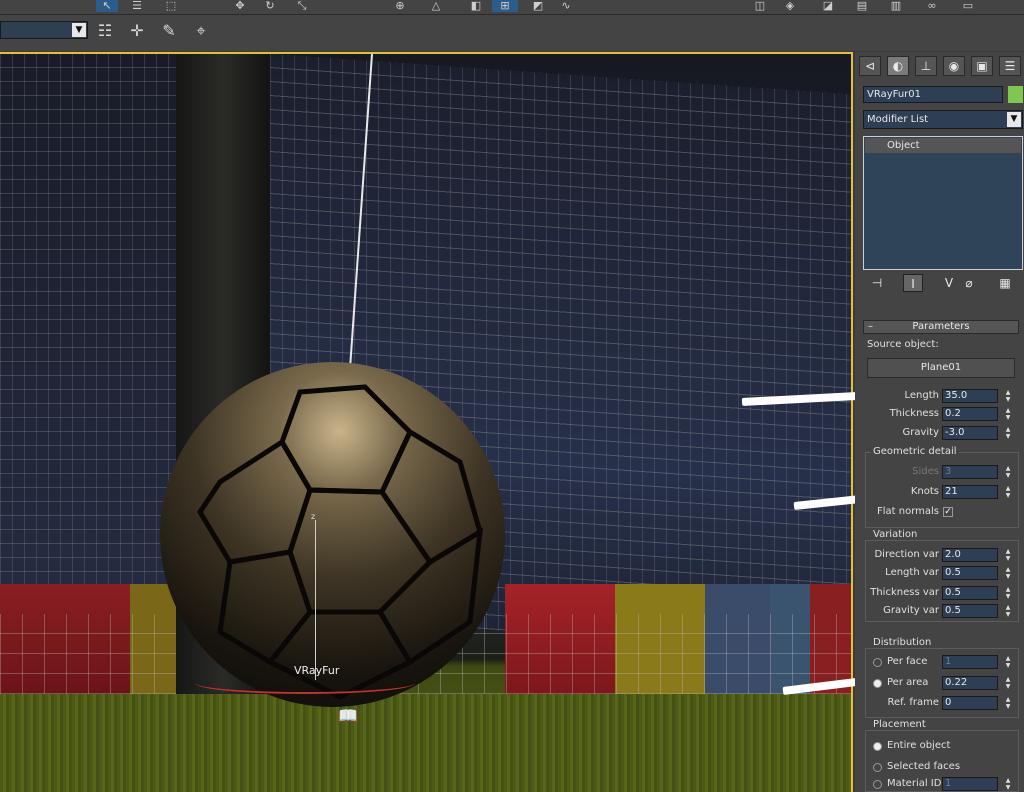 This screenshot has height=792, width=1024. I want to click on scale-icon: ⤡, so click(302, 6).